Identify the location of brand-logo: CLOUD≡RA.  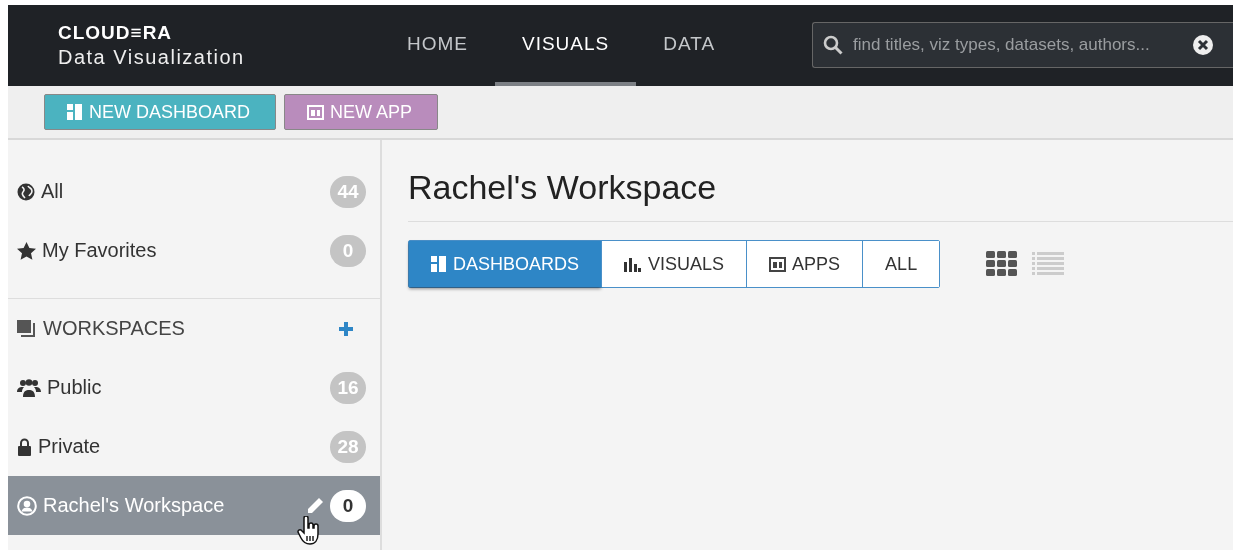
(116, 33).